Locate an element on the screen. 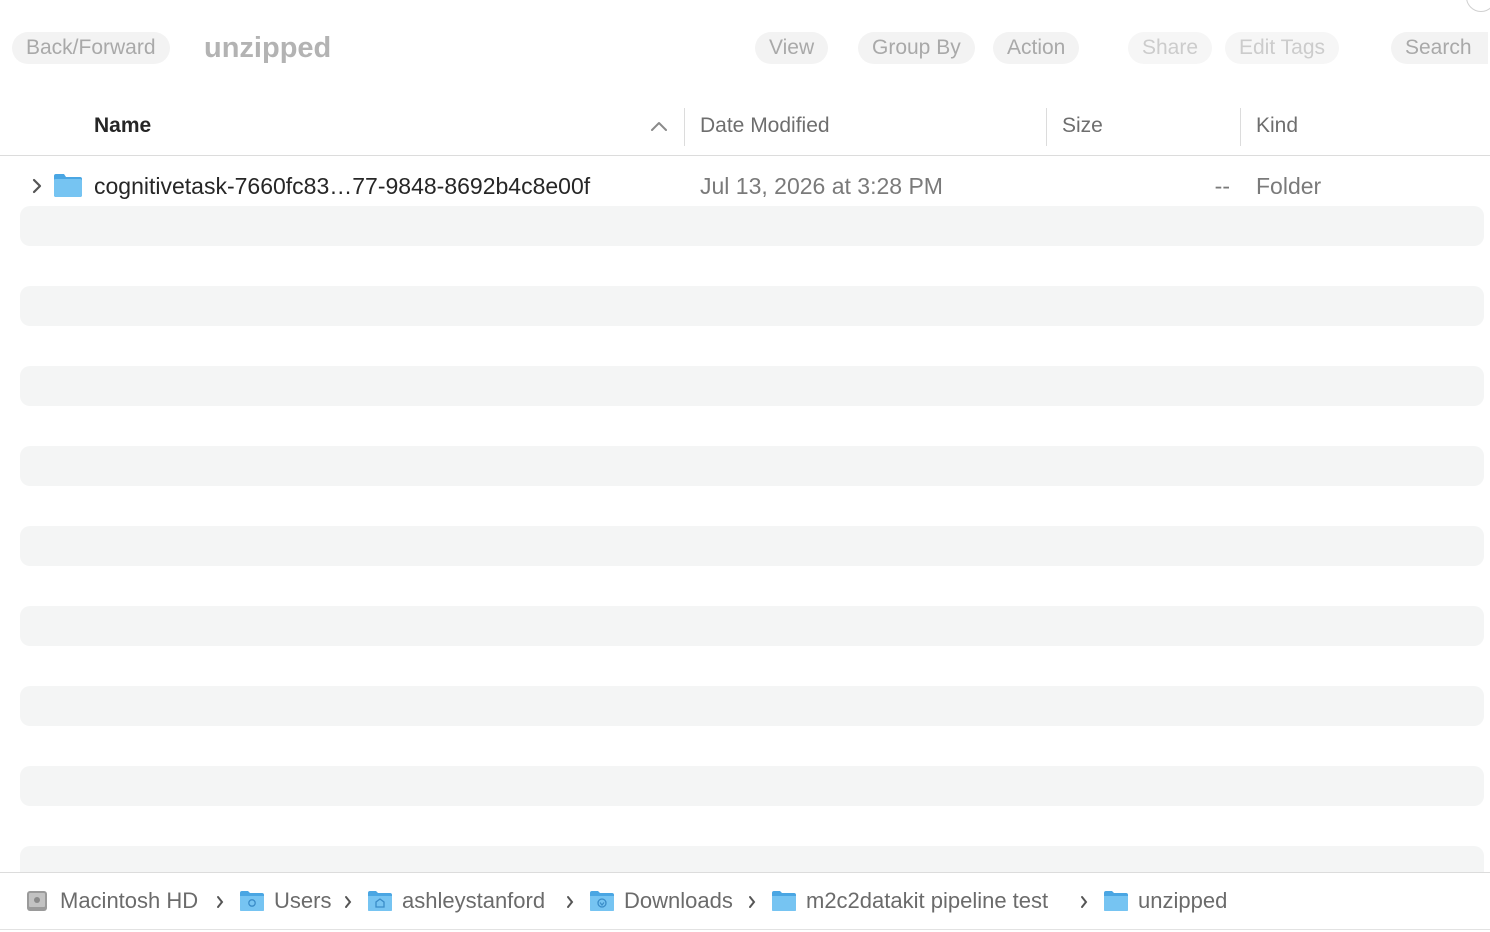 The image size is (1490, 932). hard-drive-icon is located at coordinates (37, 901).